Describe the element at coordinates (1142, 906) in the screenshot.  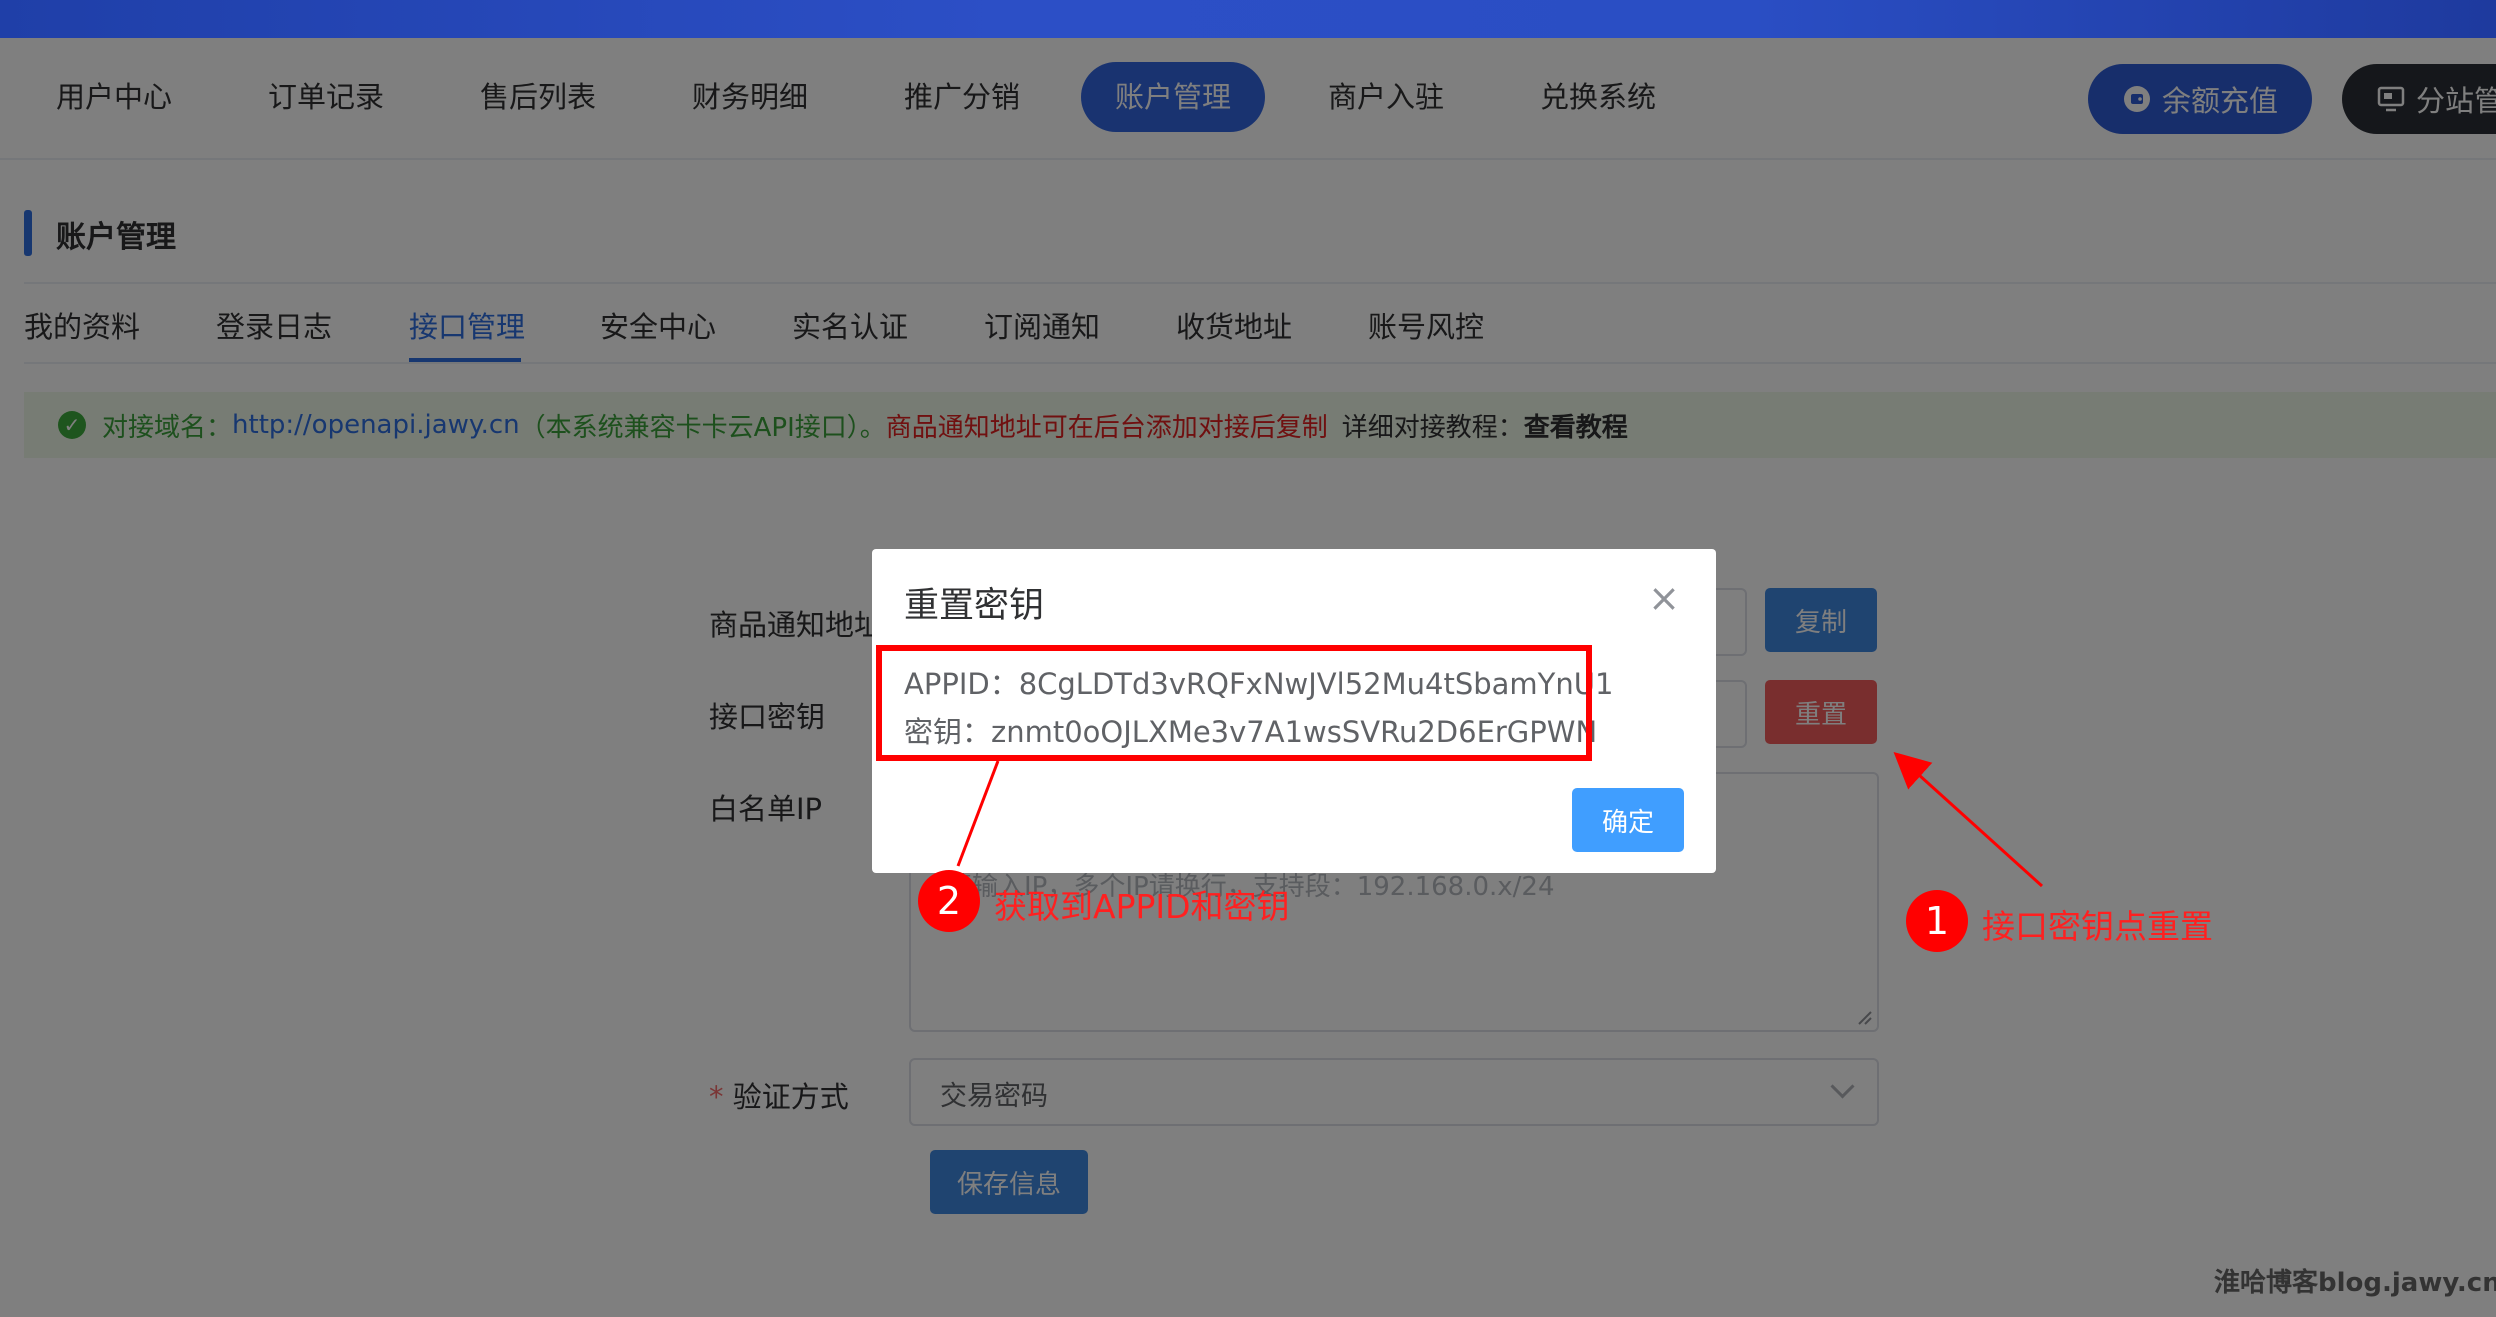
I see `step2-annotation: 获取到APPID和密钥` at that location.